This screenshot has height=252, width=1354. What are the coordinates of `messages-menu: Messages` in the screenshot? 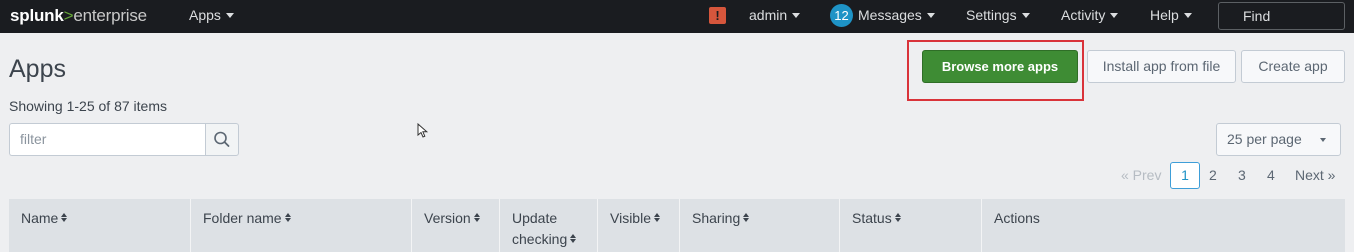 It's located at (896, 15).